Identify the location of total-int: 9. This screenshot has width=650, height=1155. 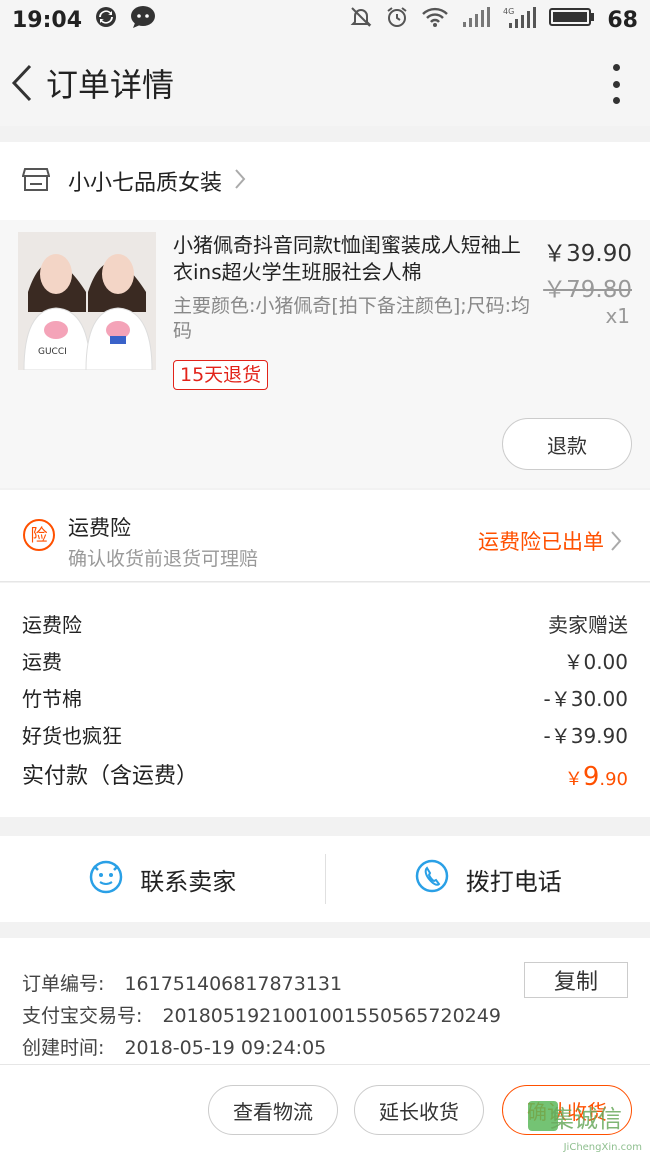
(591, 777).